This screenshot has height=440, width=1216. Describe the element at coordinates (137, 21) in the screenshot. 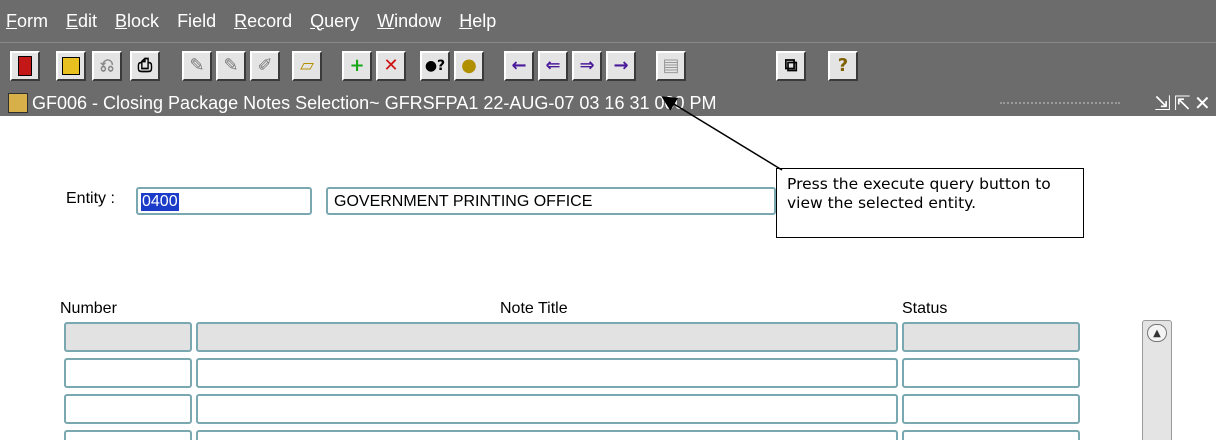

I see `menu-block: Block` at that location.